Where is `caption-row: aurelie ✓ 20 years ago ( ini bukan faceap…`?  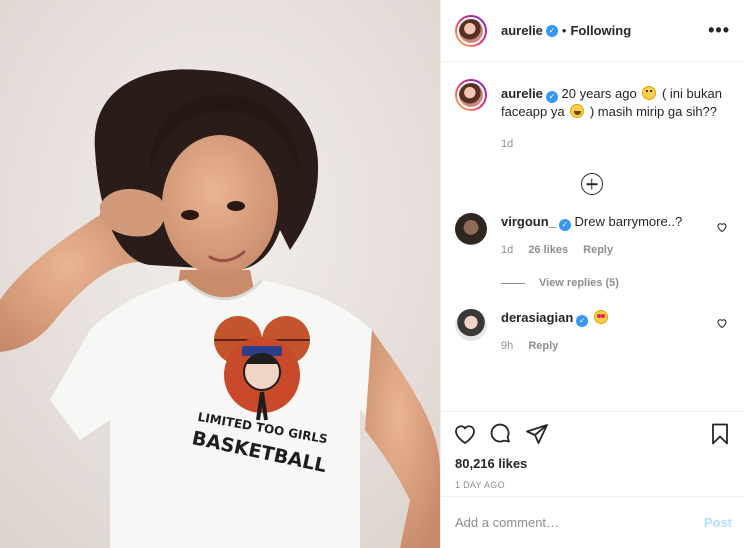
caption-row: aurelie ✓ 20 years ago ( ini bukan faceap… is located at coordinates (591, 116).